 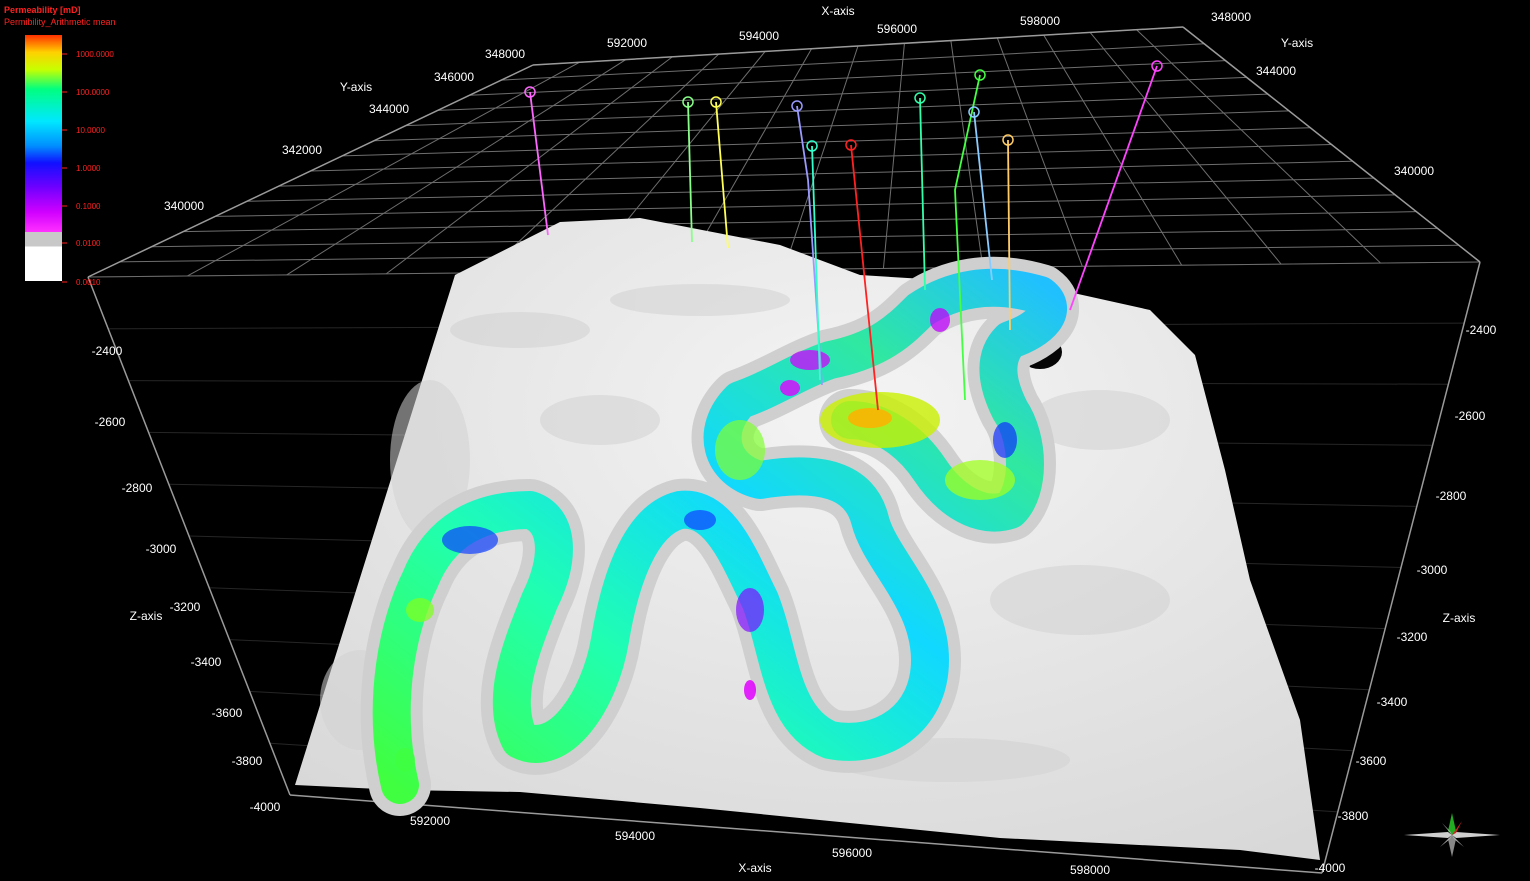 What do you see at coordinates (93, 92) in the screenshot?
I see `legend-tick-label: 100.0000` at bounding box center [93, 92].